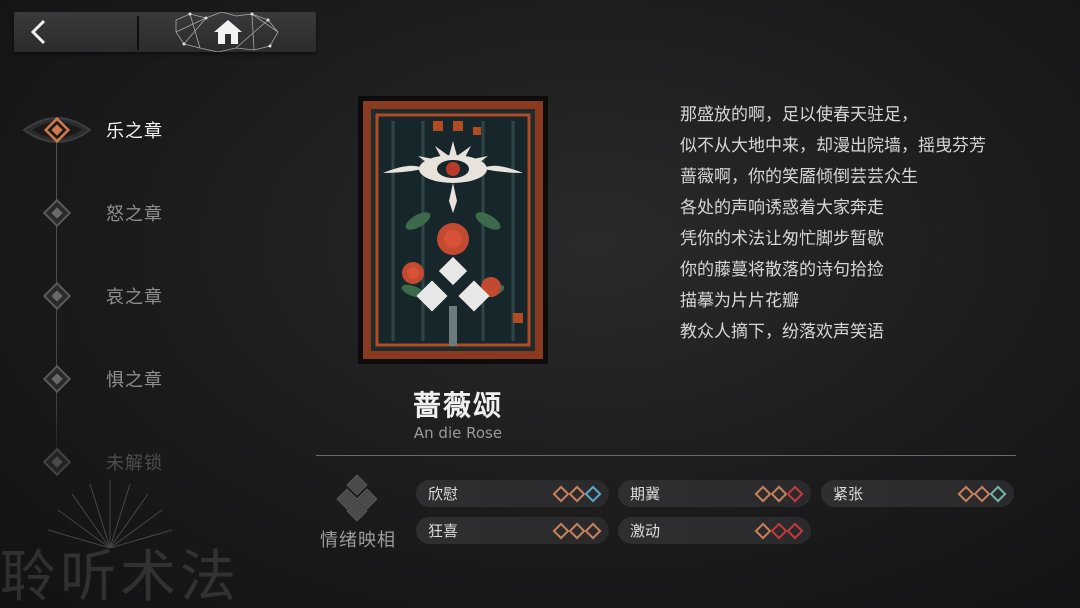 Image resolution: width=1080 pixels, height=608 pixels. I want to click on emotion-tag-label: 期冀, so click(645, 494).